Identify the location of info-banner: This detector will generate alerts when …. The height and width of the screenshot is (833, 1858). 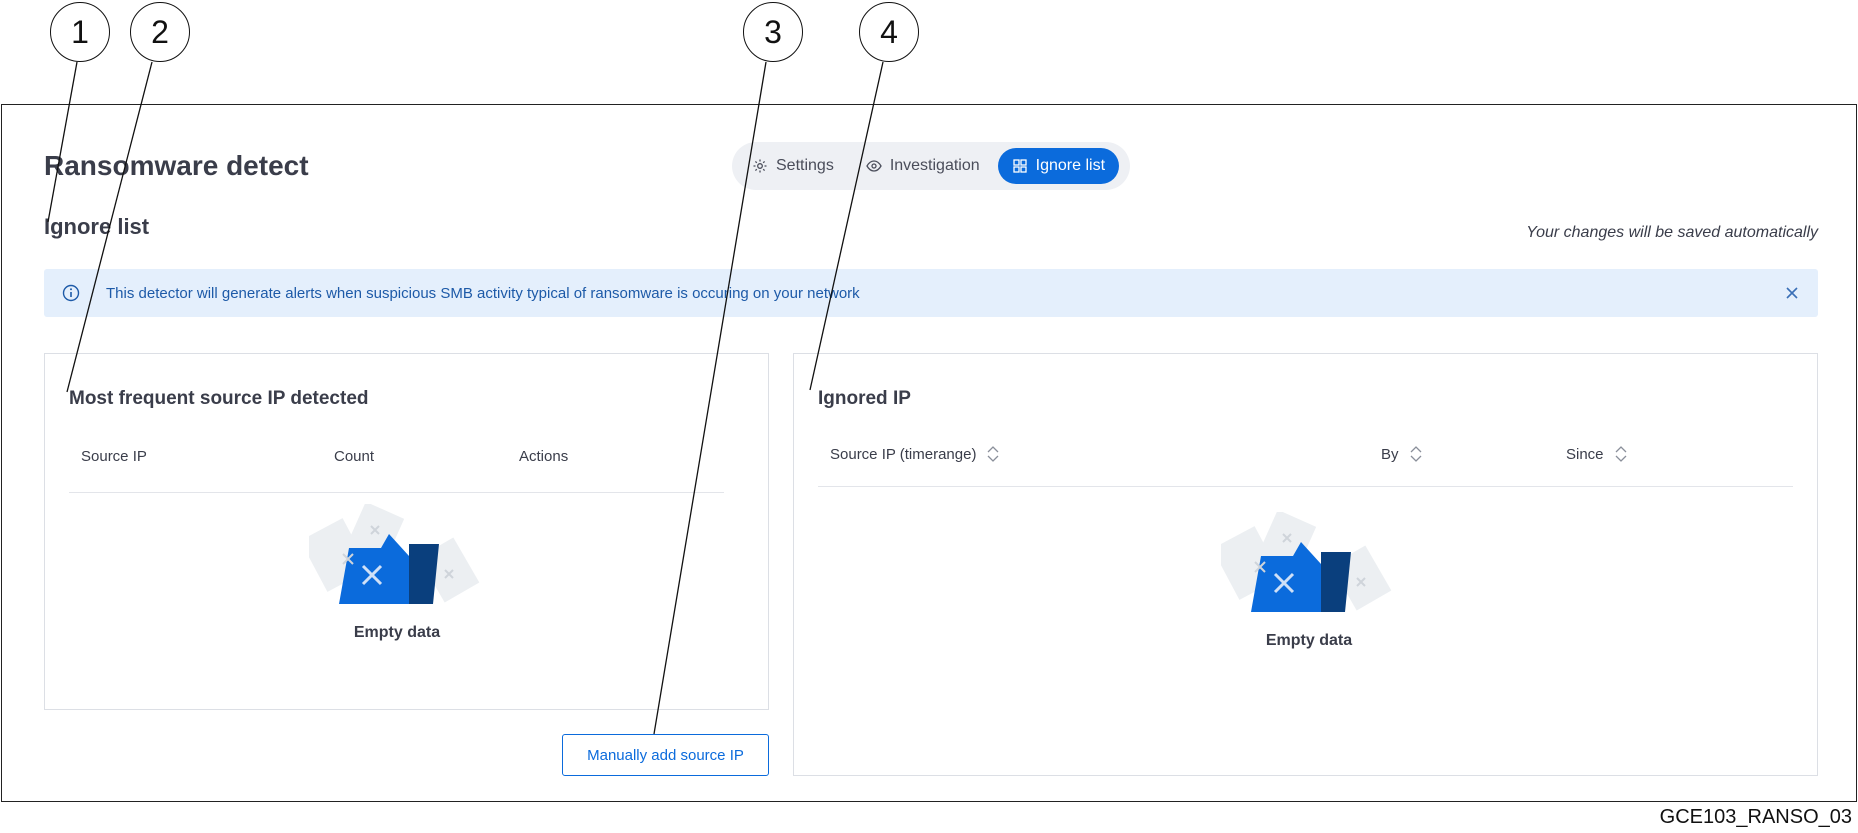
(931, 293).